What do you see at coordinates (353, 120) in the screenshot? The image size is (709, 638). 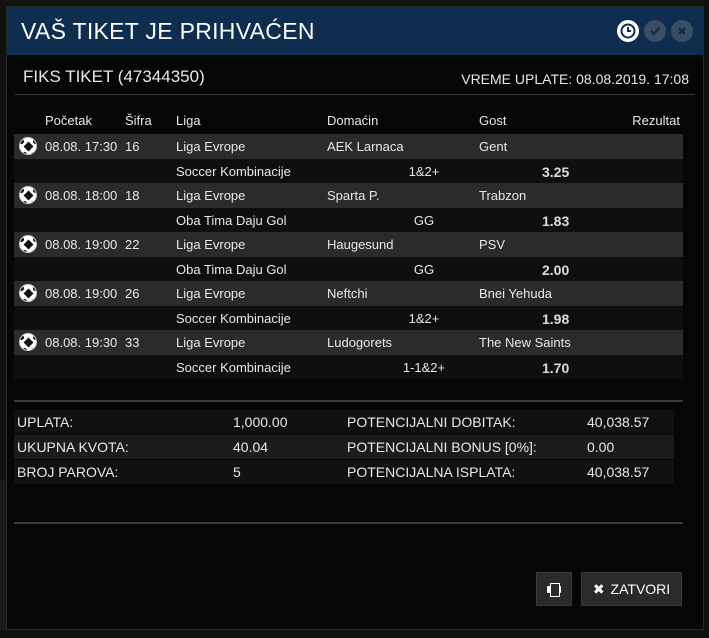 I see `header-home: Domaćin` at bounding box center [353, 120].